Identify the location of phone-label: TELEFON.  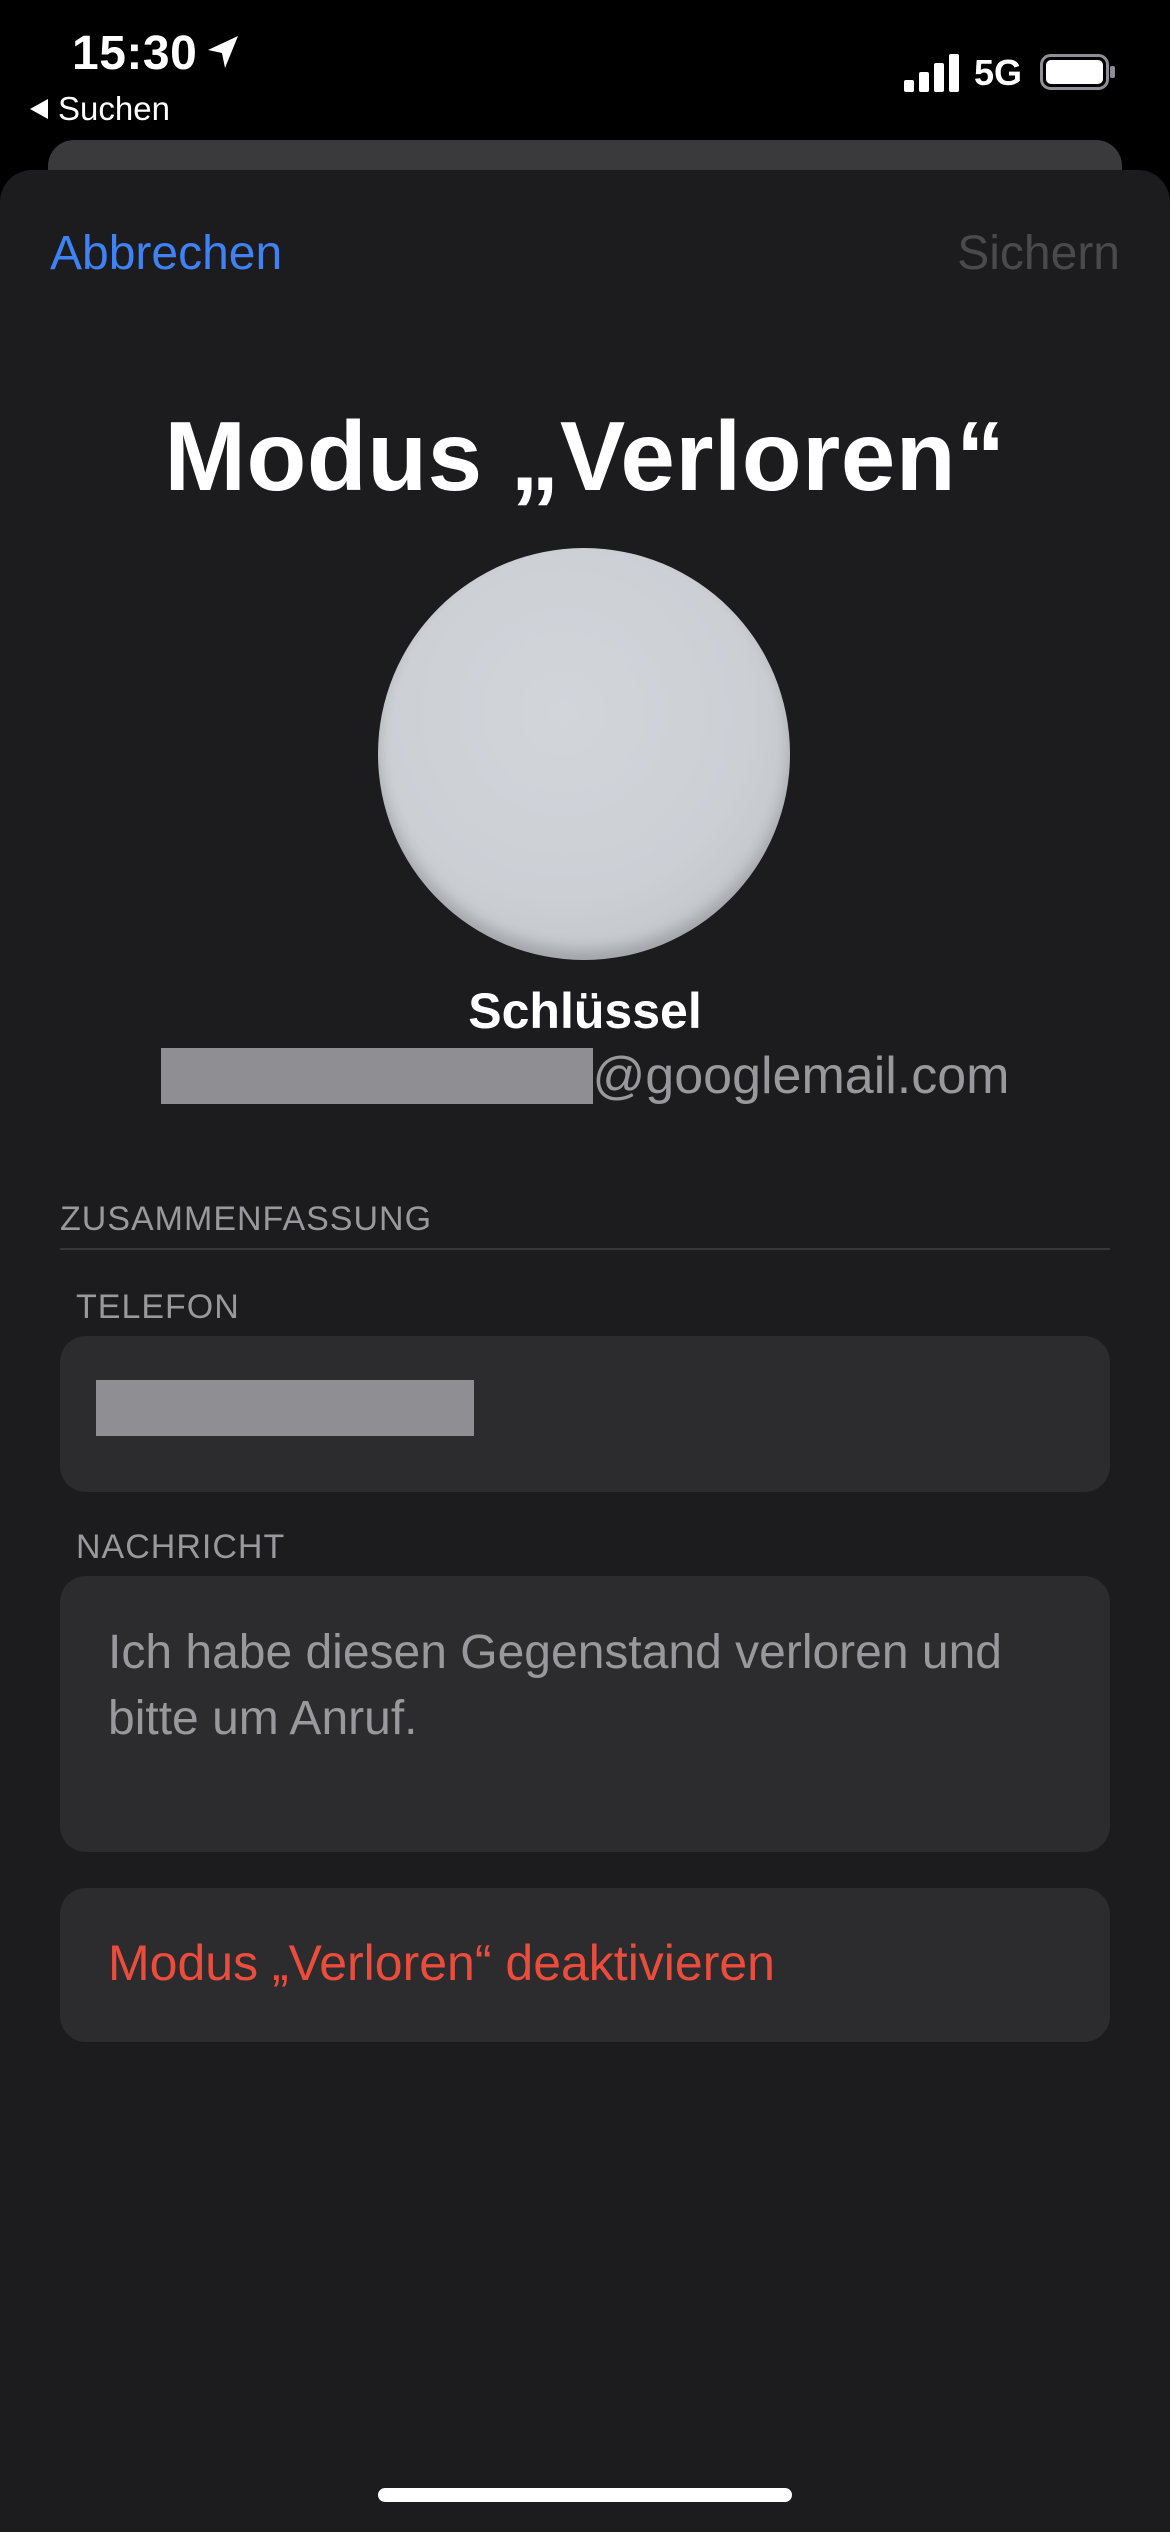
(158, 1307).